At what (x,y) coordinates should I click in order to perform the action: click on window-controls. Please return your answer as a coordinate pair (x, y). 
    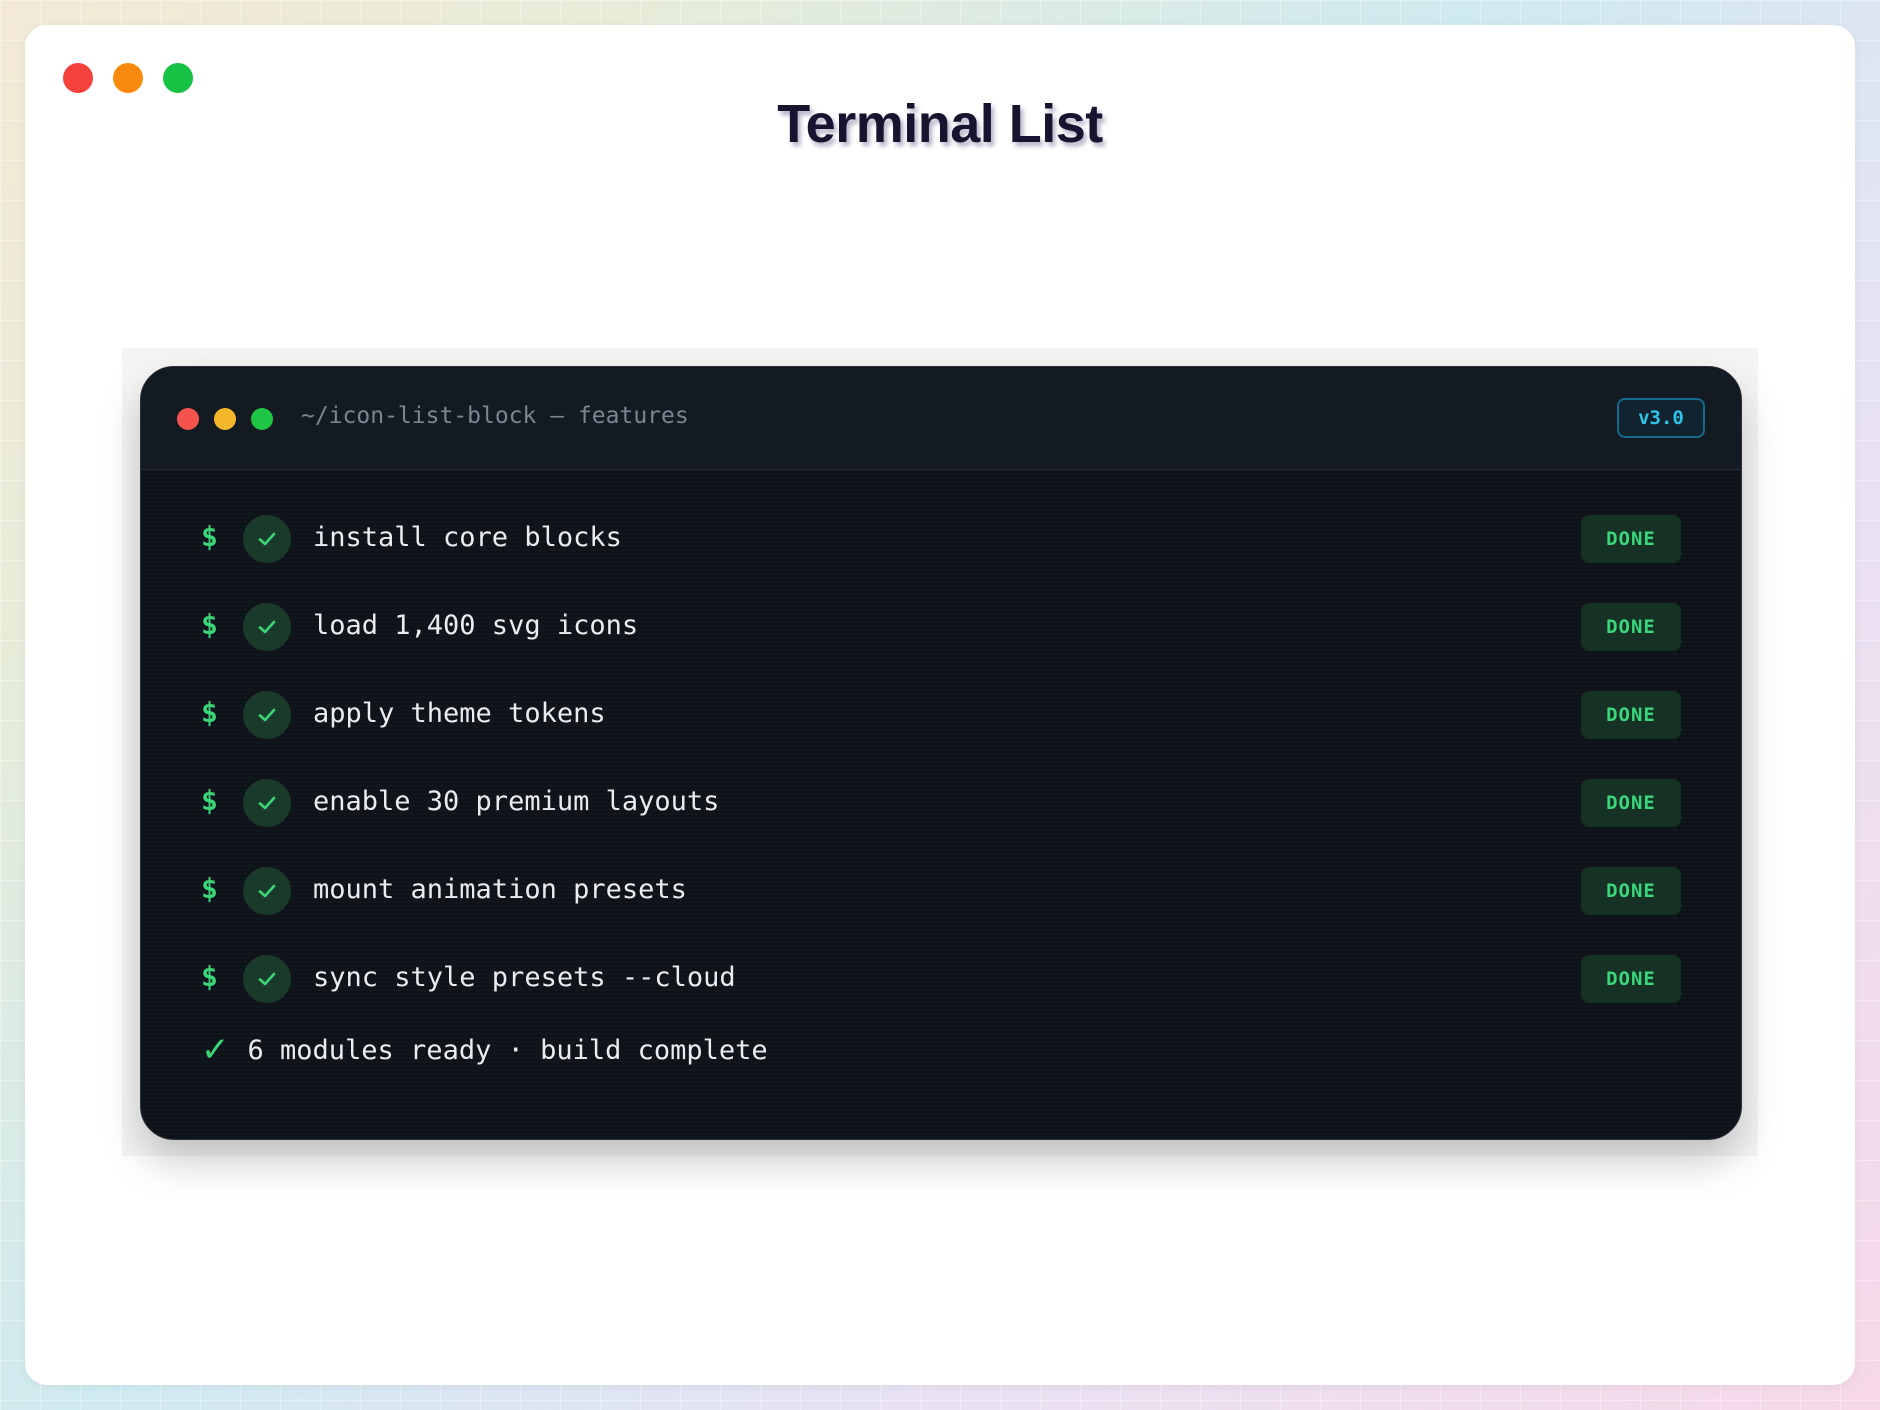
    Looking at the image, I should click on (128, 78).